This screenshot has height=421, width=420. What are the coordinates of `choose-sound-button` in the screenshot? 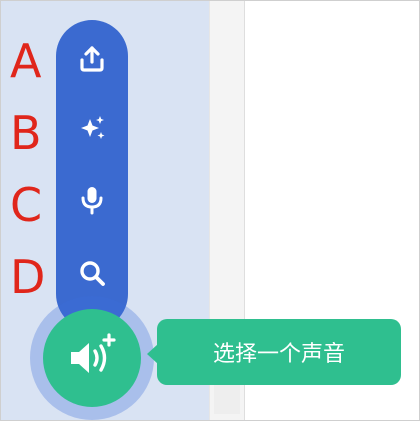 It's located at (92, 358).